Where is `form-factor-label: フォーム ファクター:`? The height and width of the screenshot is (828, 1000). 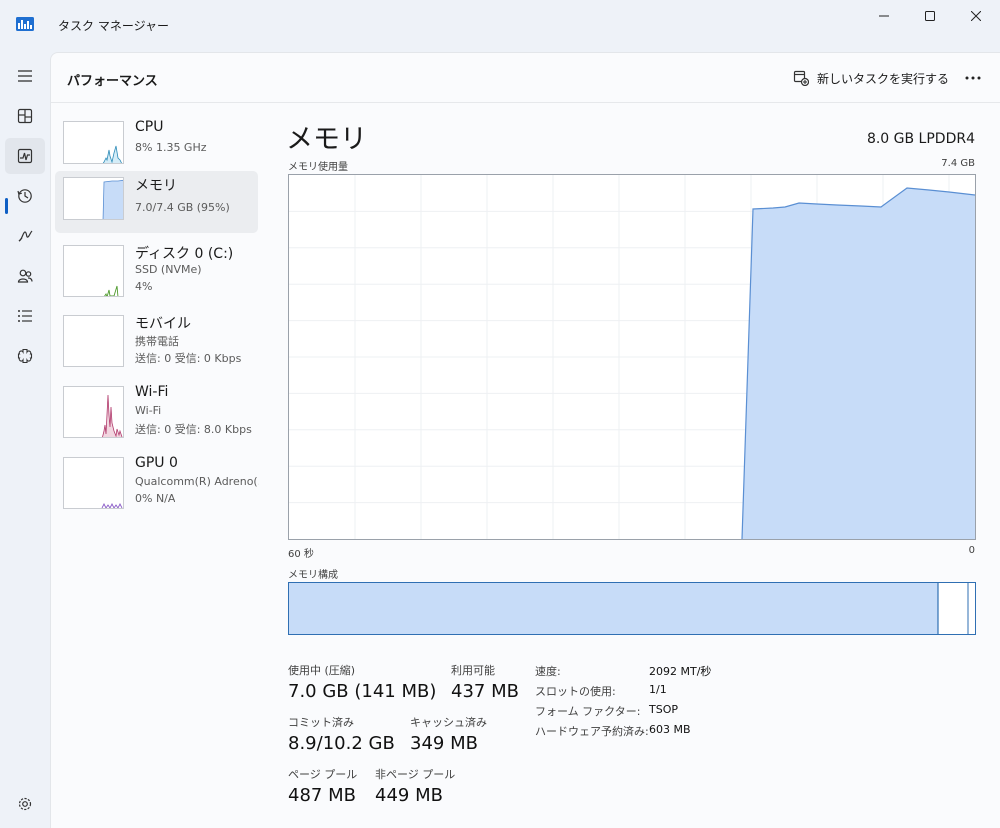
form-factor-label: フォーム ファクター: is located at coordinates (588, 711).